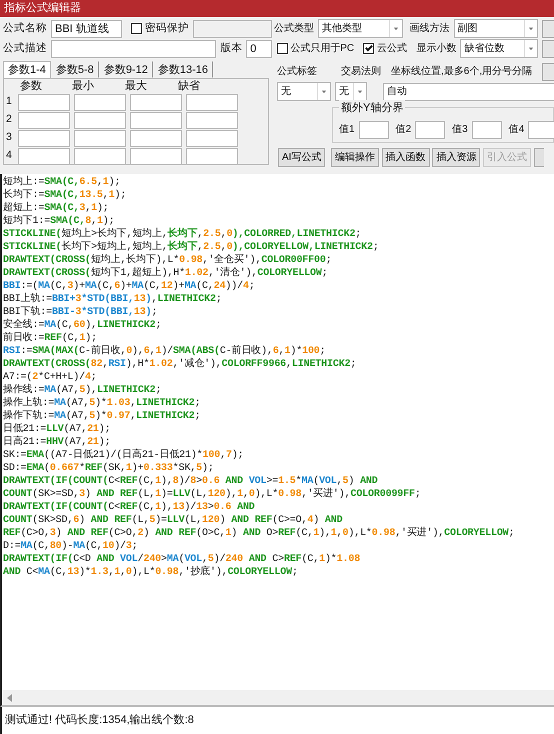 Image resolution: width=554 pixels, height=734 pixels. I want to click on code-line: AND C<MA(C,13)*1.3,1,0),L*0.98,'抄底'),COLORYELLOW;, so click(150, 572).